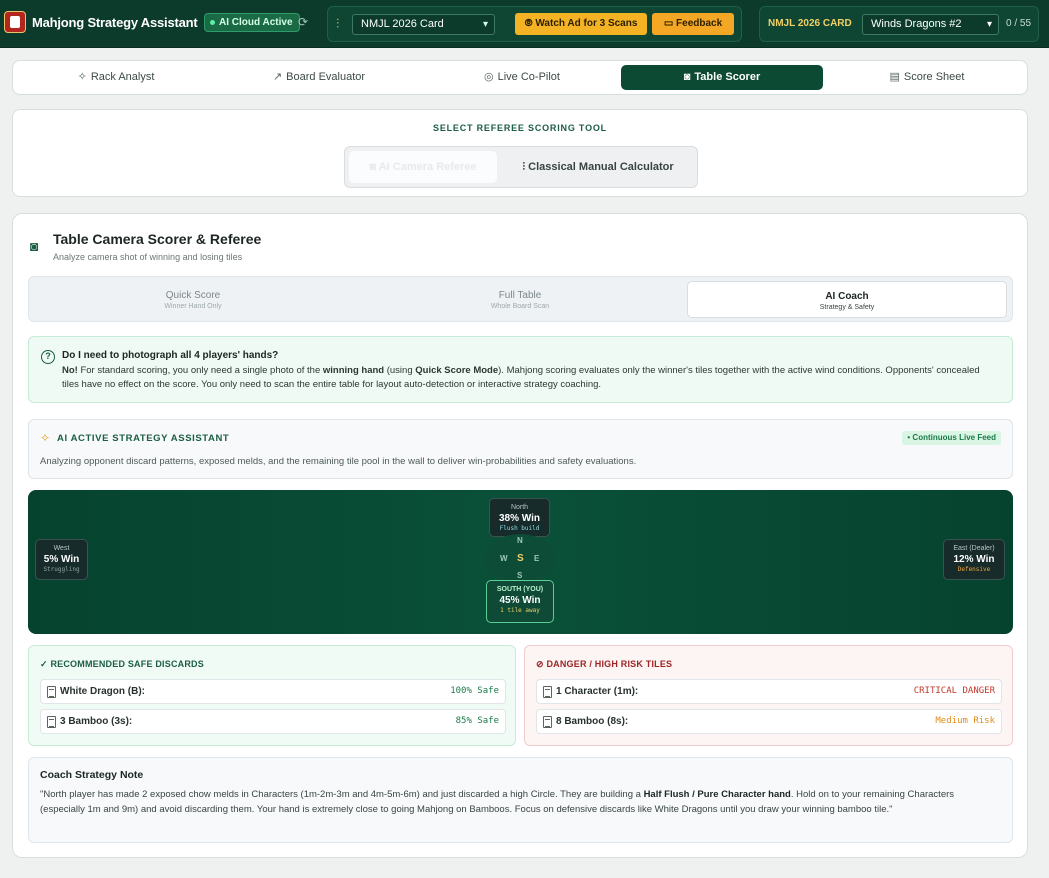  Describe the element at coordinates (102, 691) in the screenshot. I see `tile-name: White Dragon (B):` at that location.